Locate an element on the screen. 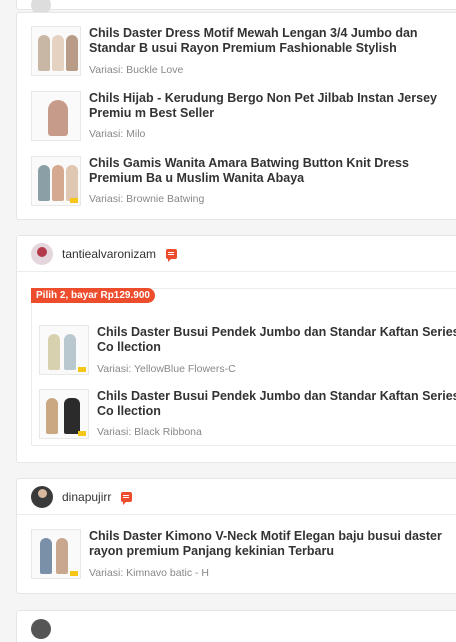 Image resolution: width=456 pixels, height=642 pixels. seller-username: dinapujirr is located at coordinates (86, 497).